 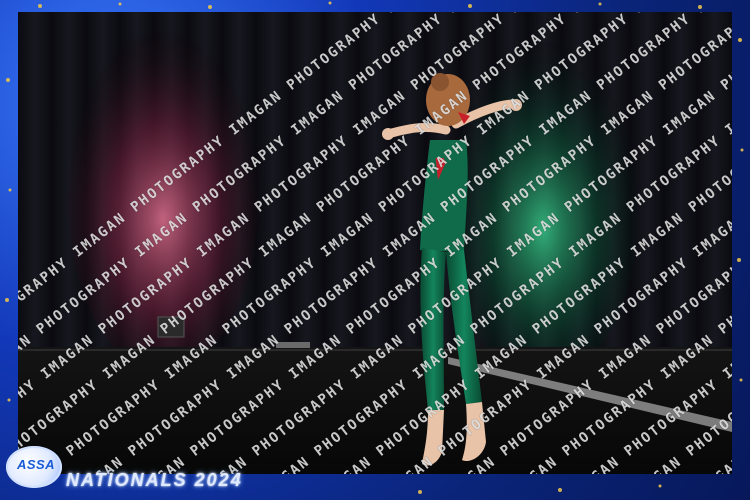 What do you see at coordinates (36, 464) in the screenshot?
I see `assa-logo-text: ASSA` at bounding box center [36, 464].